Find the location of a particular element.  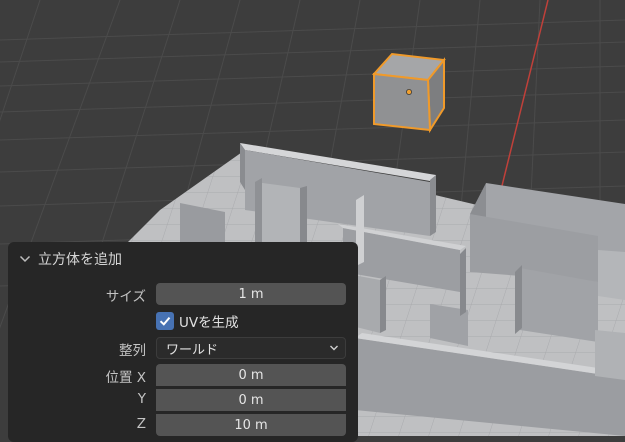

location-z-field: 10 m is located at coordinates (251, 425).